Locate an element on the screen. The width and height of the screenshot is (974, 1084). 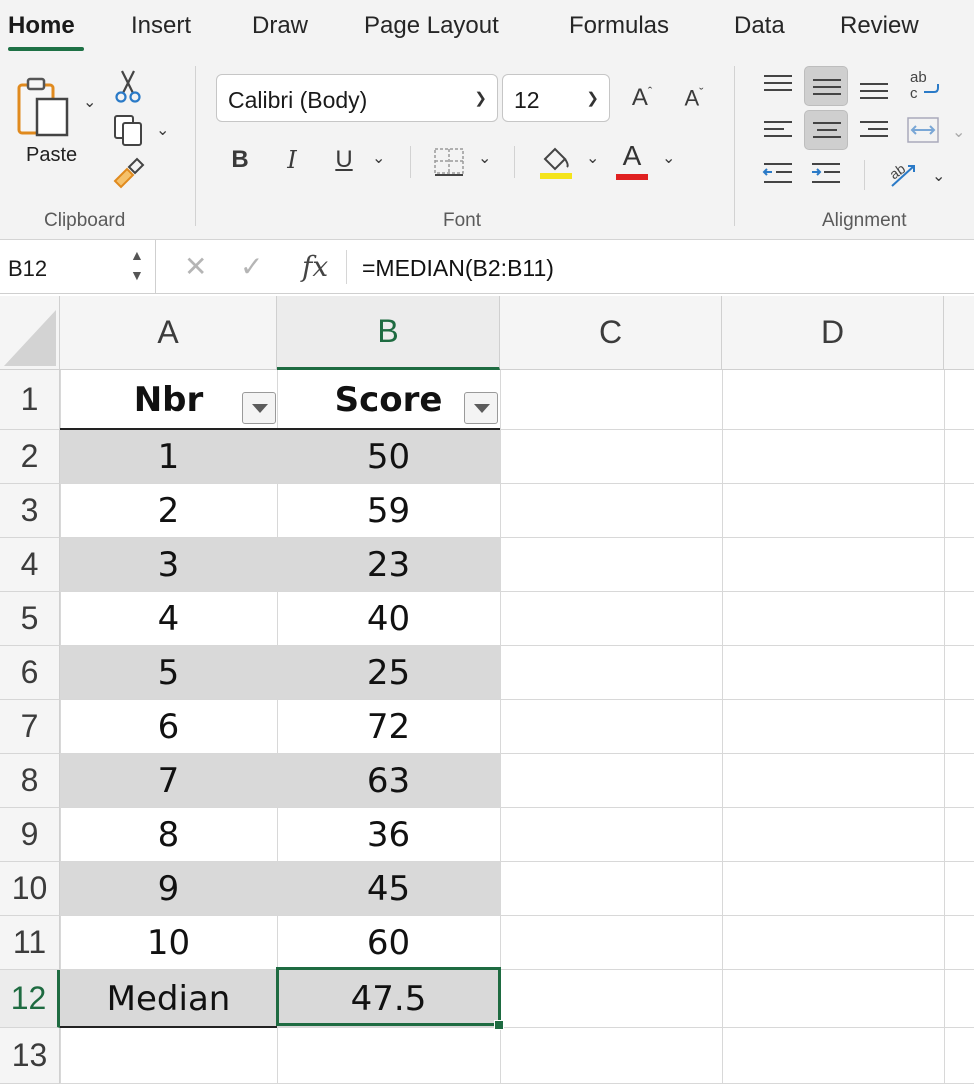
column-header-d: D is located at coordinates (833, 333).